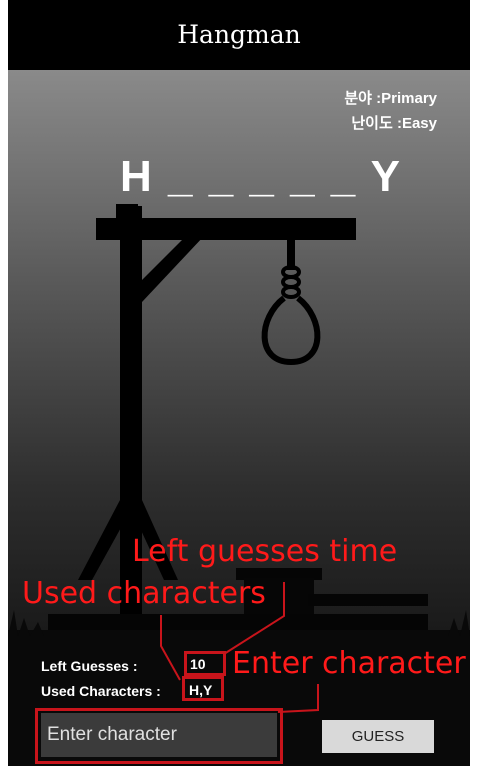 This screenshot has width=478, height=766. What do you see at coordinates (198, 664) in the screenshot?
I see `left-guesses-value: 10` at bounding box center [198, 664].